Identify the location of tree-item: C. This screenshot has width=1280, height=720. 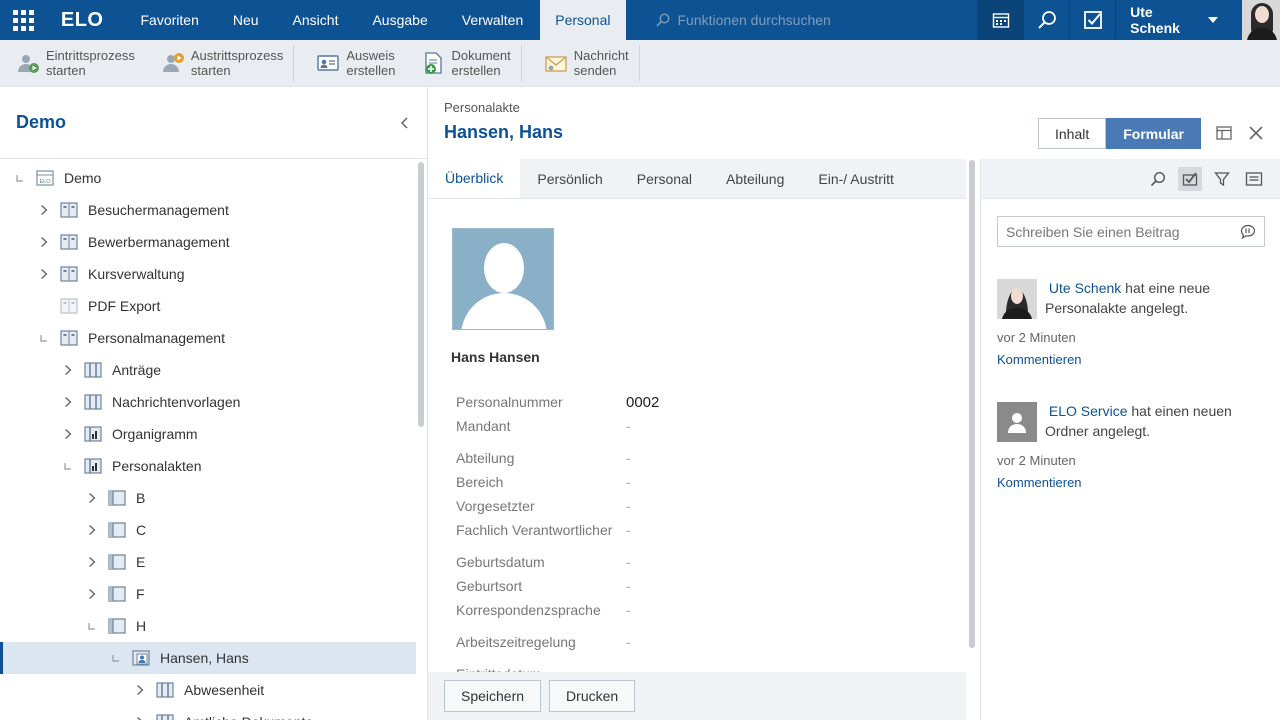
(208, 530).